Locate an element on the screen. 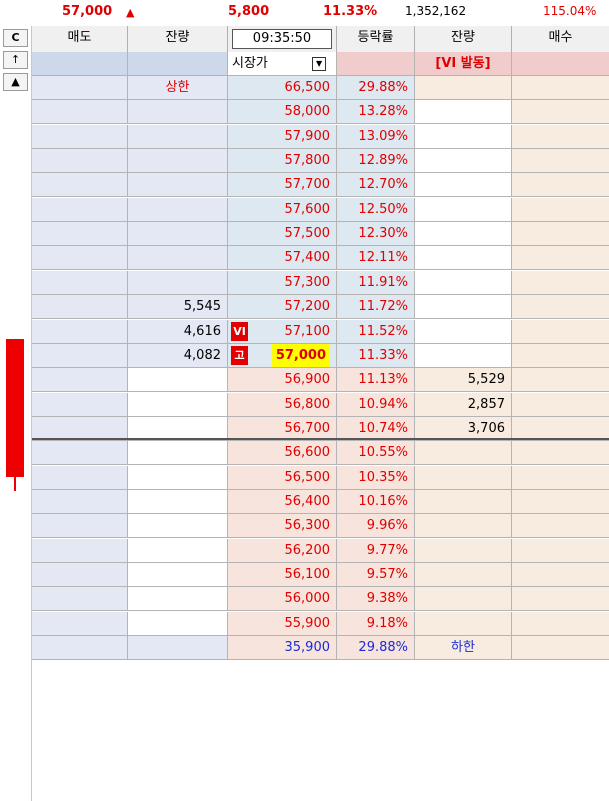 The image size is (609, 801). price-cell: 57,800 is located at coordinates (282, 161).